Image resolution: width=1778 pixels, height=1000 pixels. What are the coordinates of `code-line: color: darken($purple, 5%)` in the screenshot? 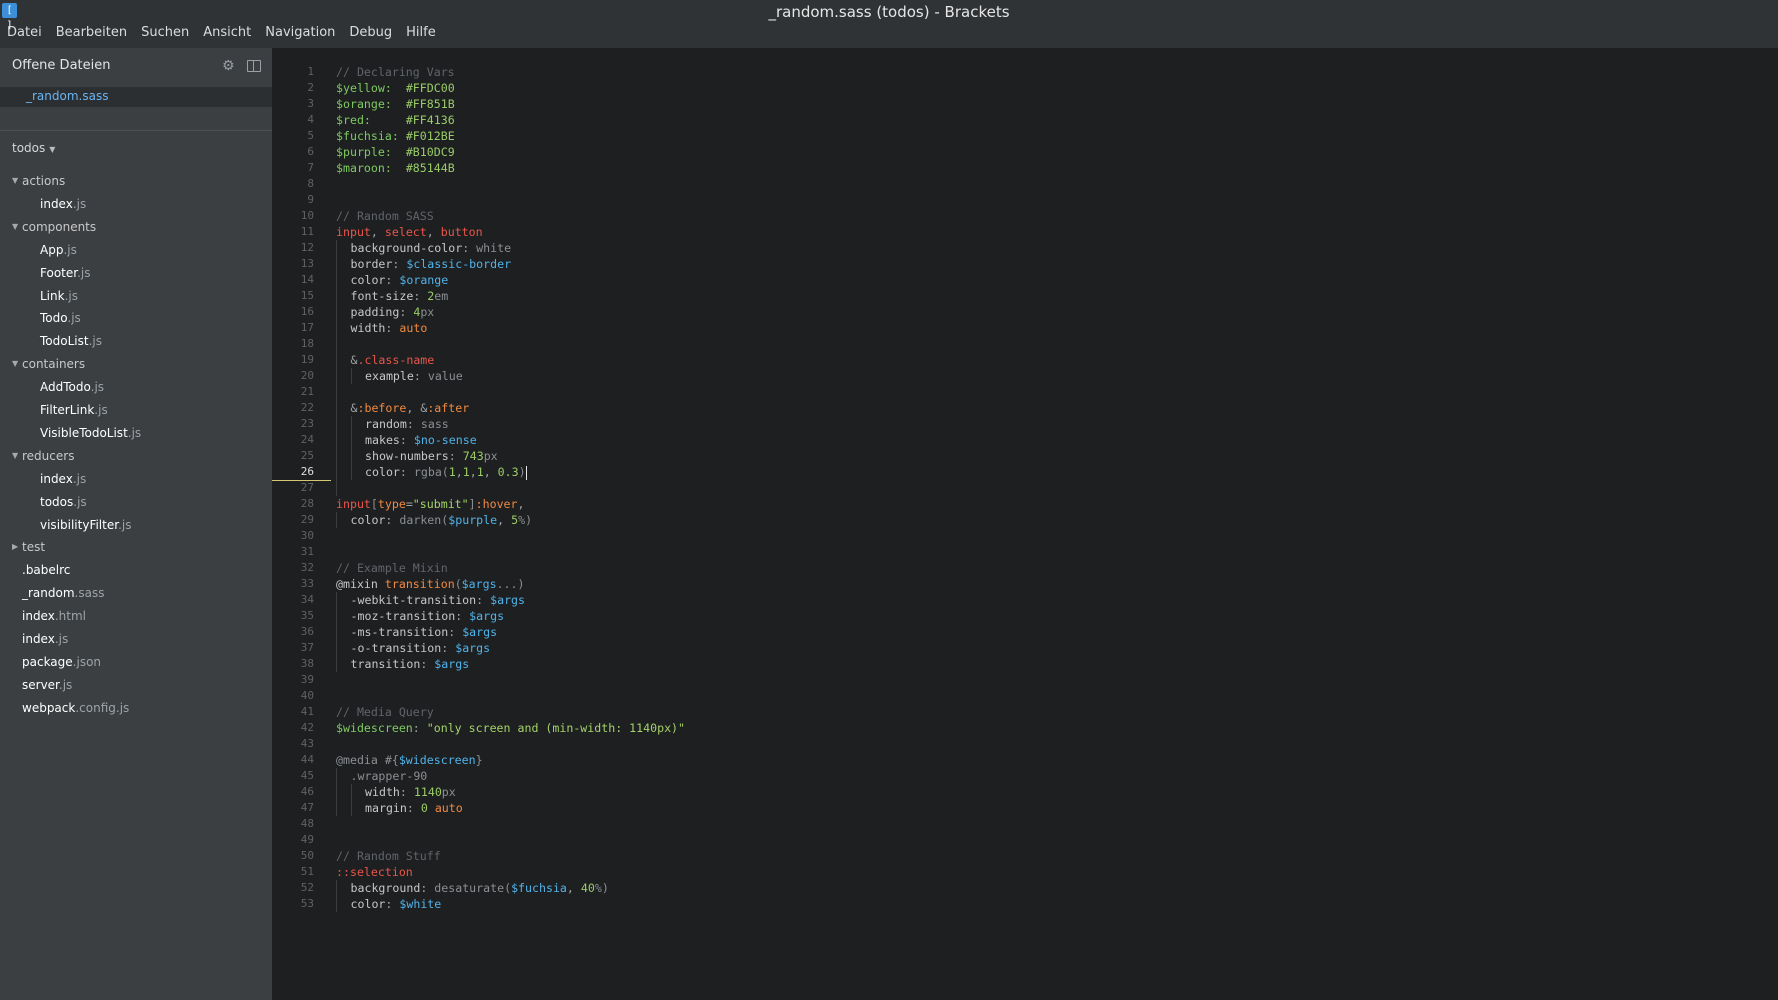 It's located at (510, 520).